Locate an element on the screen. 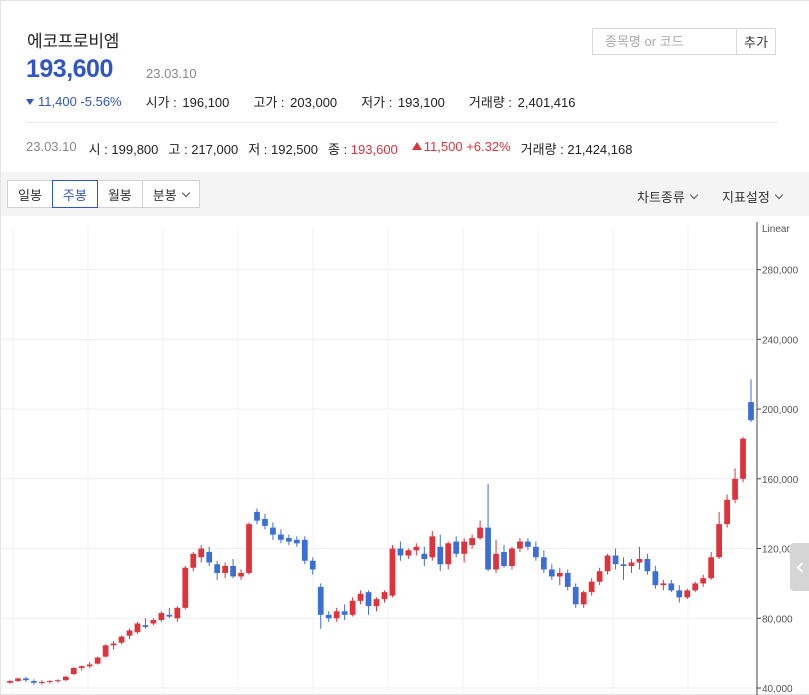 This screenshot has height=695, width=809. y-tick-label: 160,000 is located at coordinates (780, 480).